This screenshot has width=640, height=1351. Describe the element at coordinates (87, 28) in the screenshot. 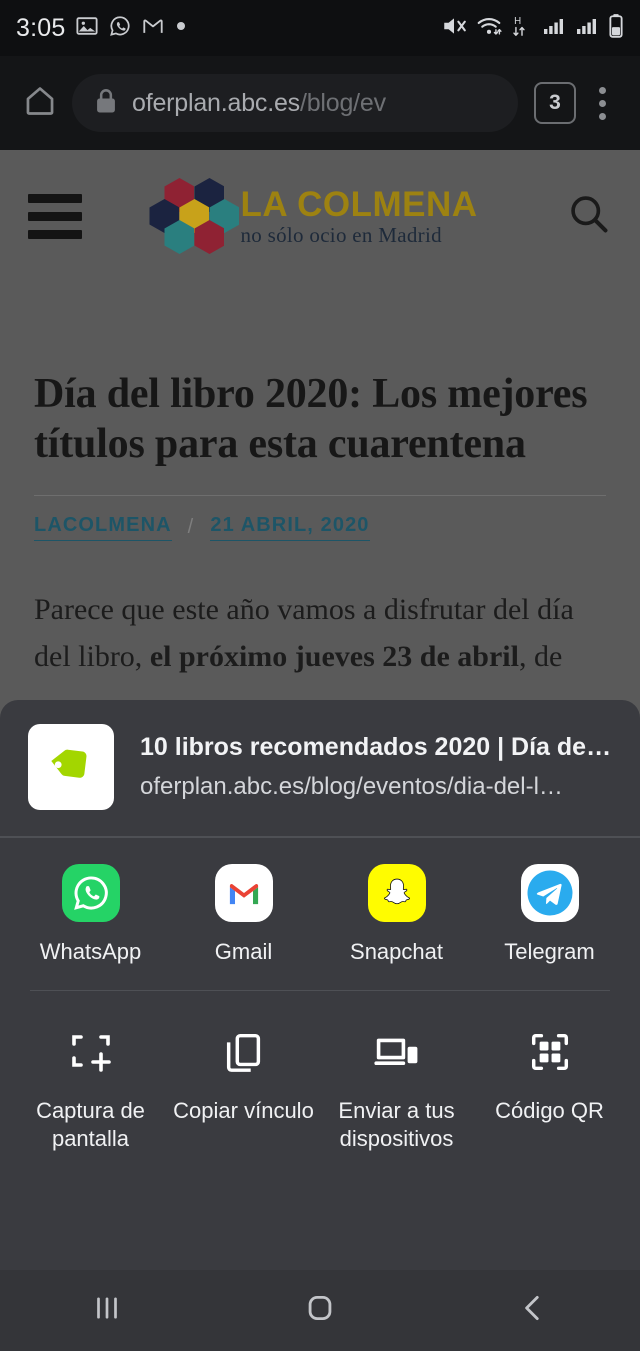

I see `photos-icon` at that location.